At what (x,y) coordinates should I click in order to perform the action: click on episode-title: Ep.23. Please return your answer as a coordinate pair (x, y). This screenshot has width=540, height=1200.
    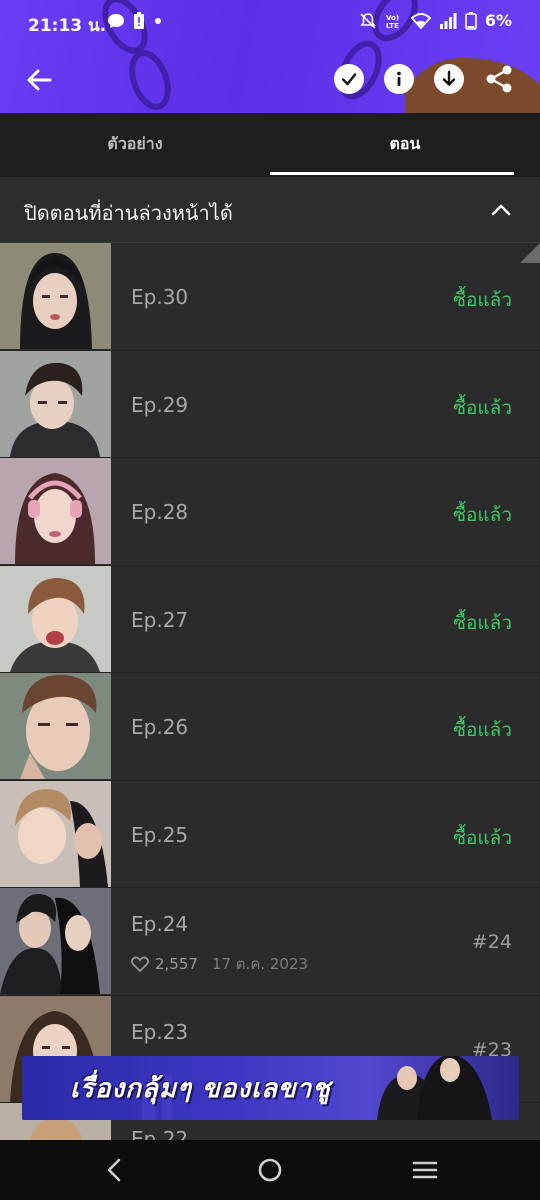
    Looking at the image, I should click on (160, 1031).